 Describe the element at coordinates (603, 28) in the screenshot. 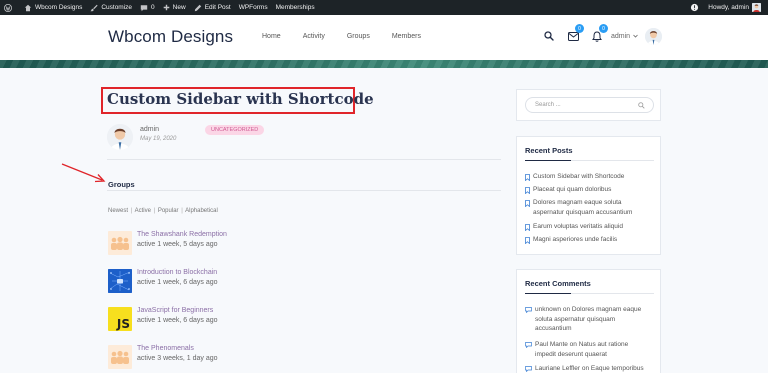

I see `notifications-count-badge: 0` at that location.